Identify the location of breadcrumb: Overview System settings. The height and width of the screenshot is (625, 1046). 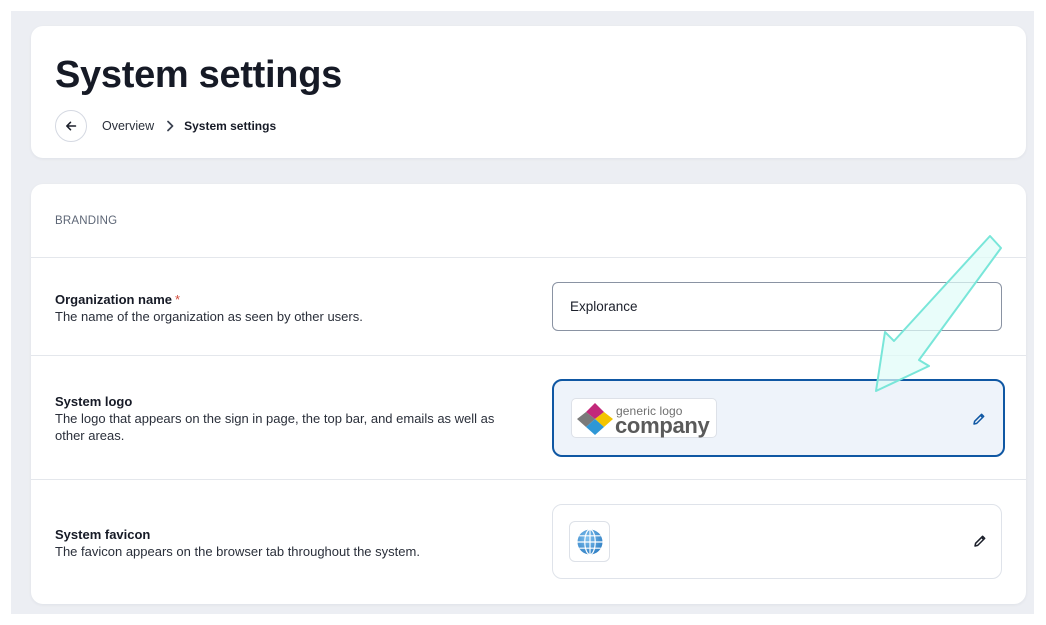
(165, 126).